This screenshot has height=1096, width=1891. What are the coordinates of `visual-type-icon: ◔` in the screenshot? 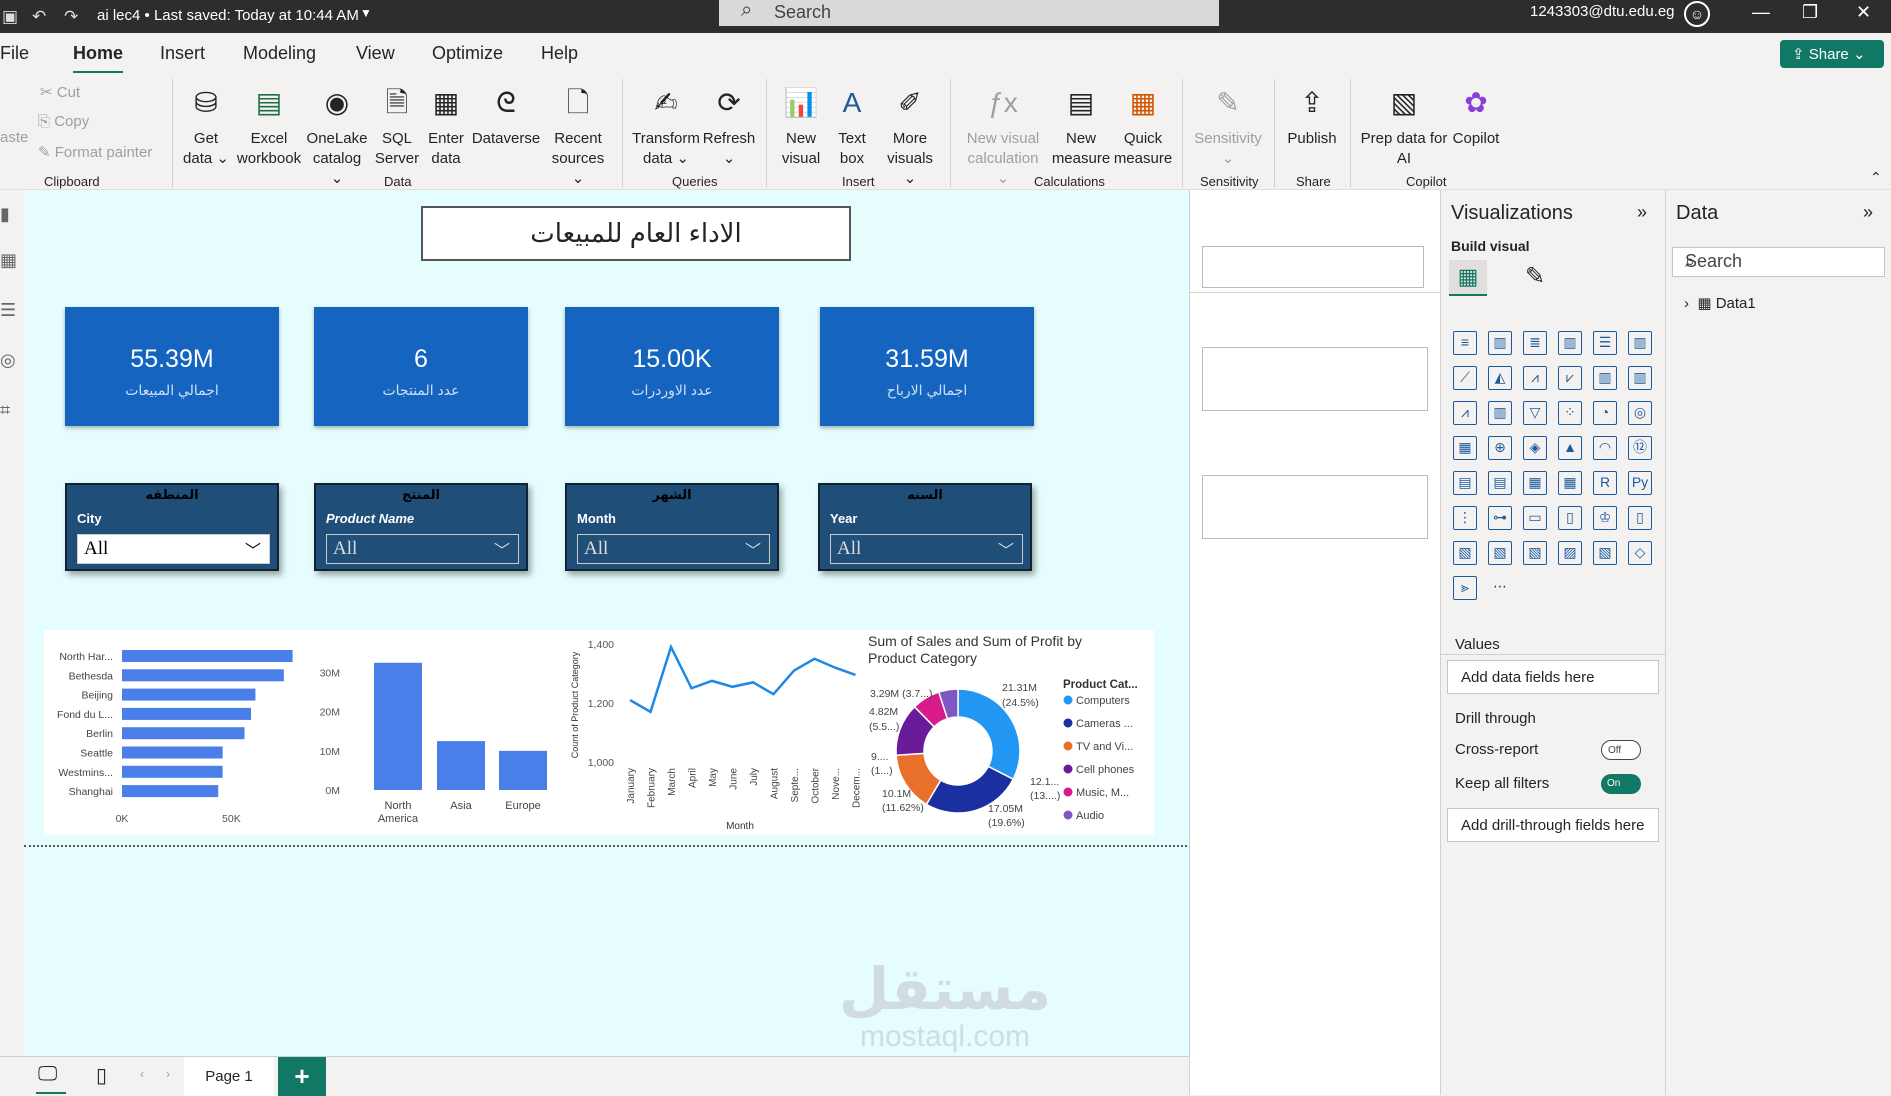 It's located at (1605, 413).